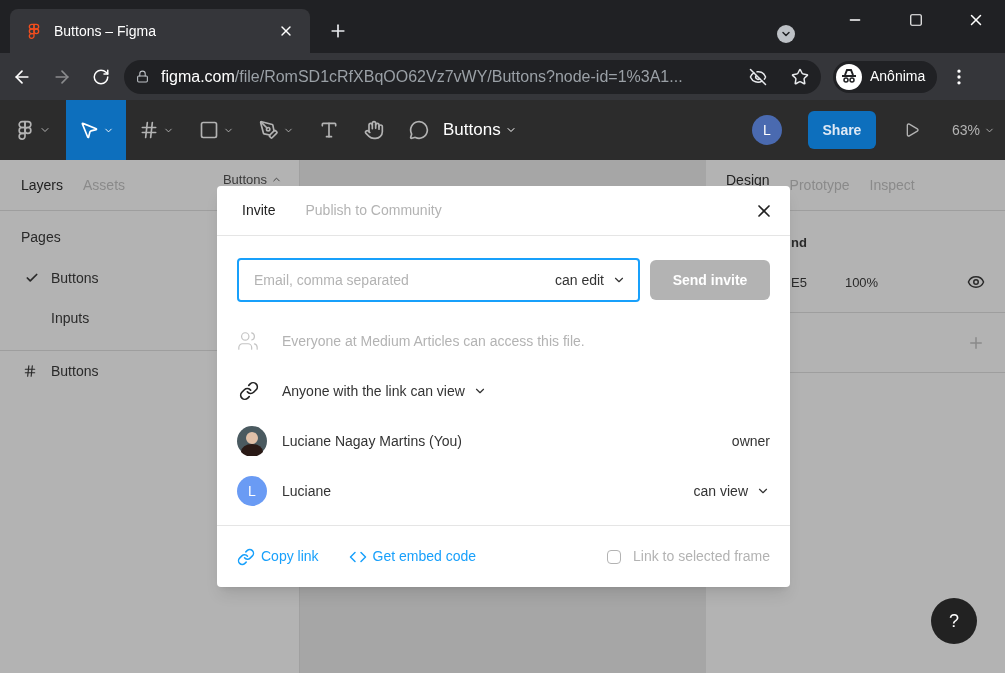 This screenshot has height=673, width=1005. Describe the element at coordinates (841, 130) in the screenshot. I see `share-button: Share` at that location.